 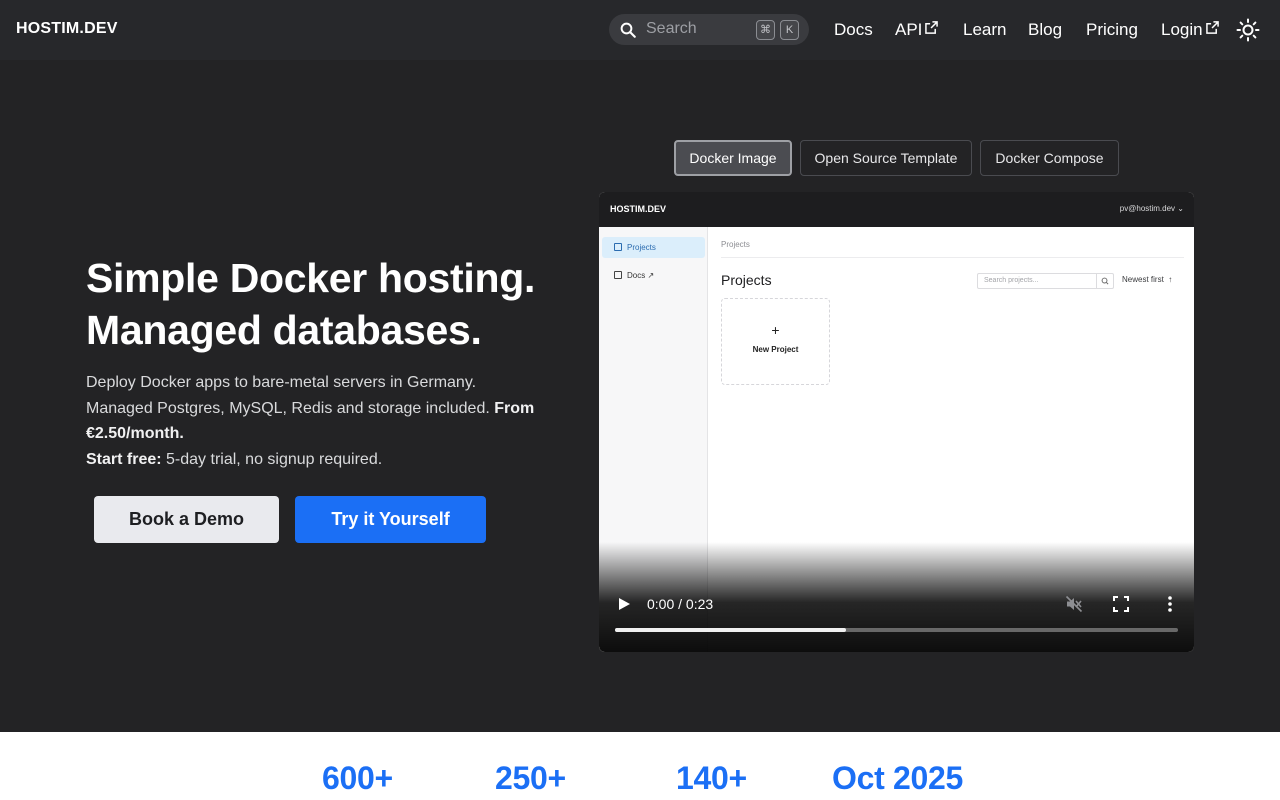 I want to click on tab-open-source-template: Open Source Template, so click(x=886, y=158).